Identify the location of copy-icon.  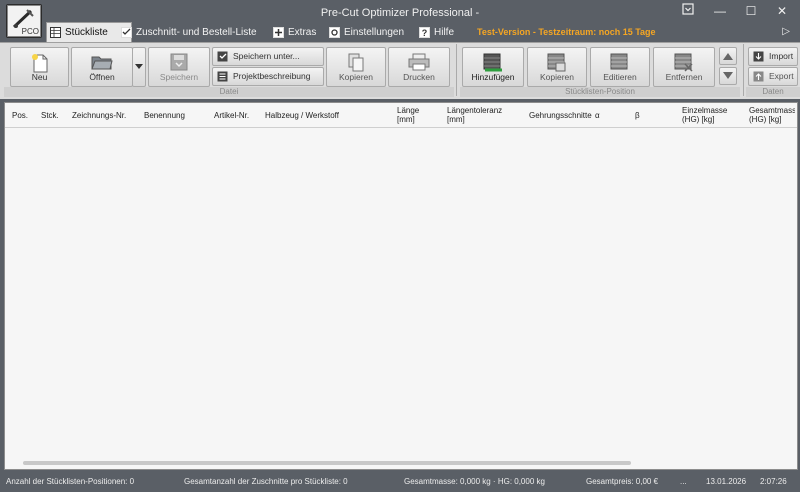
(356, 62).